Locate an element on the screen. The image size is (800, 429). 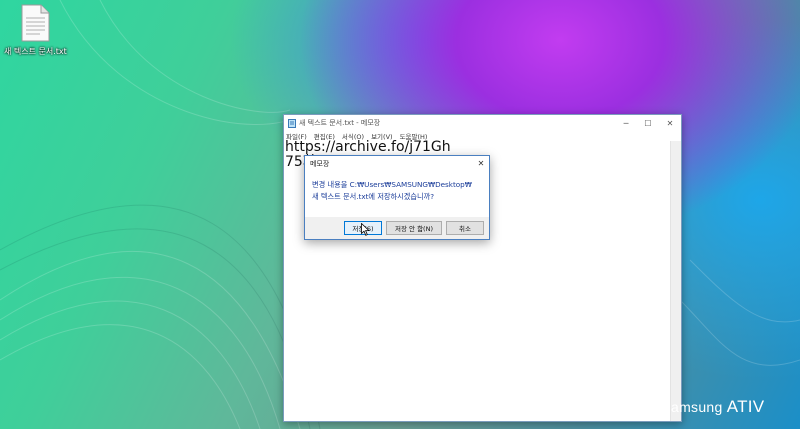
dialog-close-icon: ✕ is located at coordinates (481, 163).